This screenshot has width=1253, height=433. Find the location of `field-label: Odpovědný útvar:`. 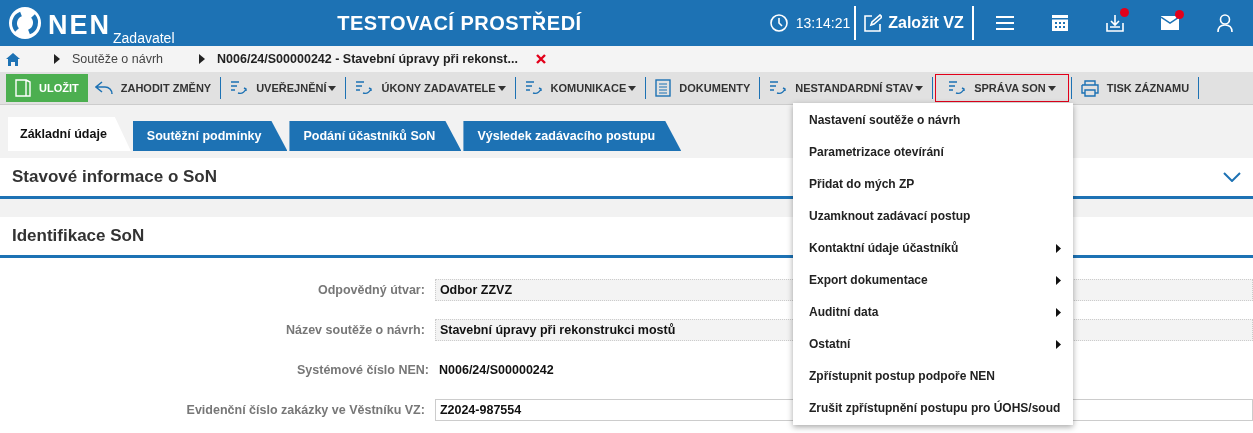

field-label: Odpovědný útvar: is located at coordinates (371, 290).